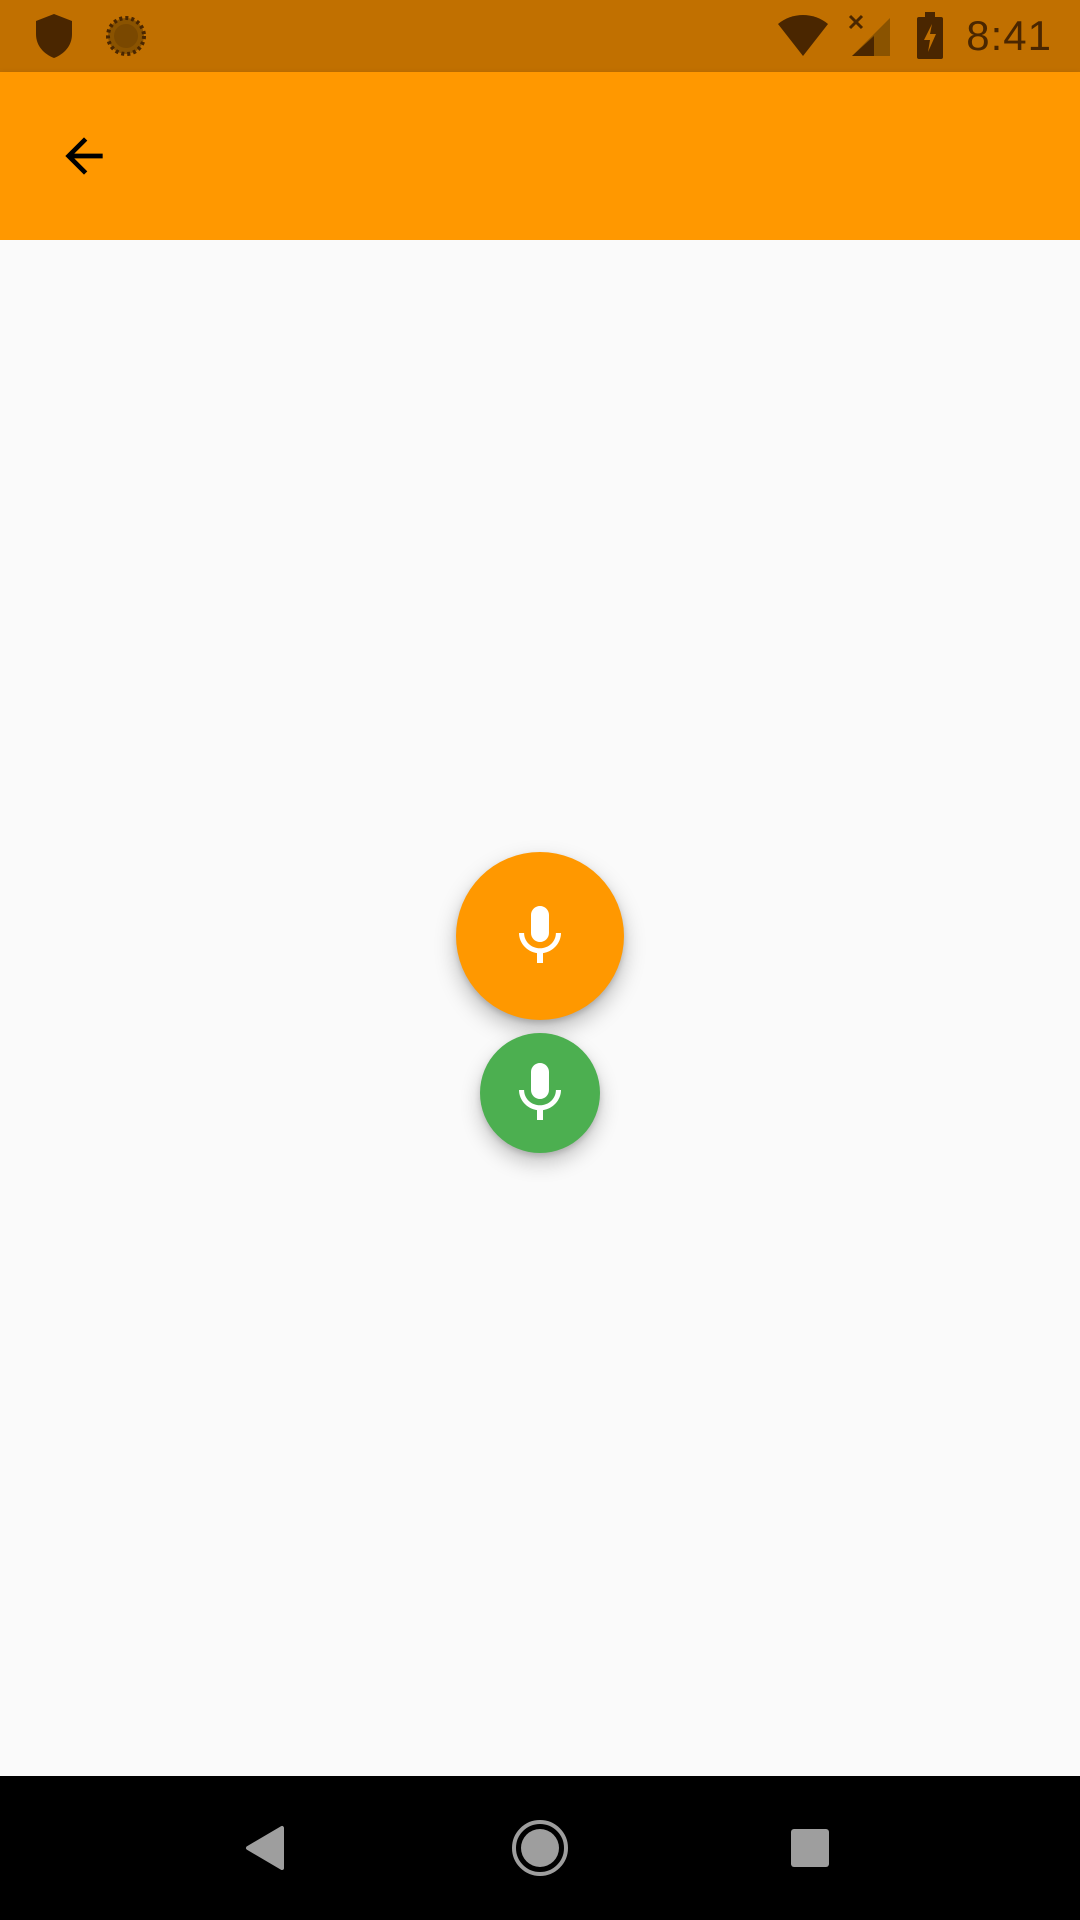 This screenshot has height=1920, width=1080. What do you see at coordinates (540, 156) in the screenshot?
I see `app-bar` at bounding box center [540, 156].